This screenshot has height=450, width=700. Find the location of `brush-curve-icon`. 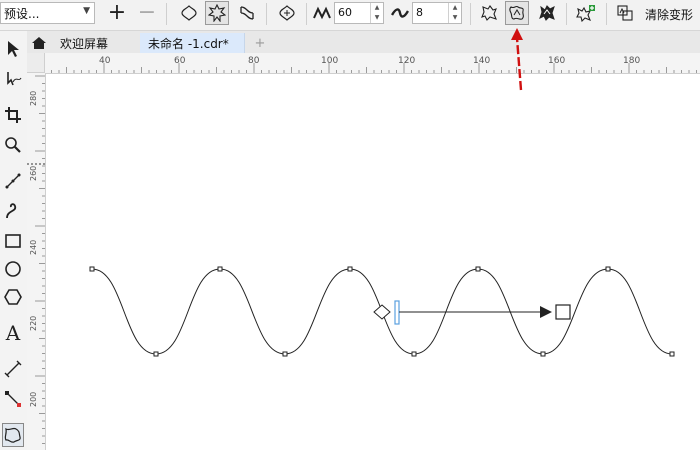

brush-curve-icon is located at coordinates (11, 211).